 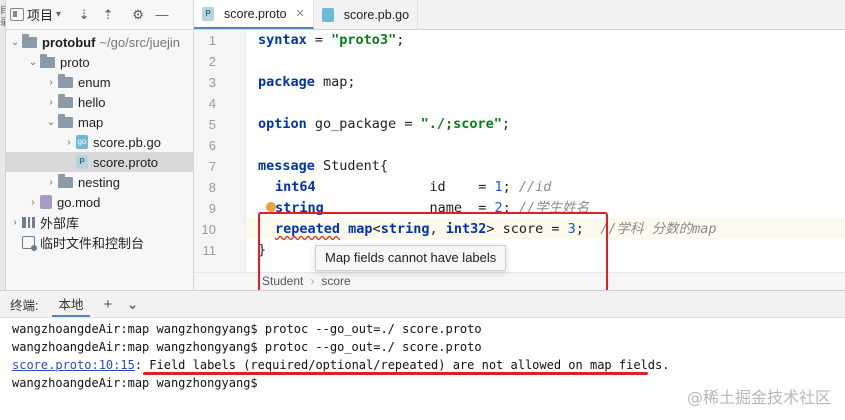 I want to click on code-token: map;, so click(x=335, y=82).